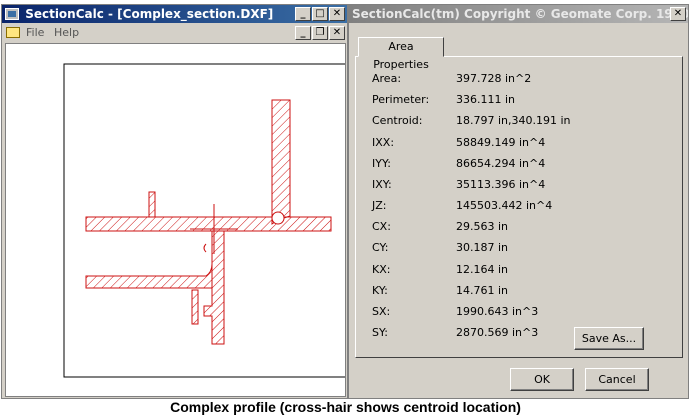  What do you see at coordinates (381, 311) in the screenshot?
I see `property-label: SX:` at bounding box center [381, 311].